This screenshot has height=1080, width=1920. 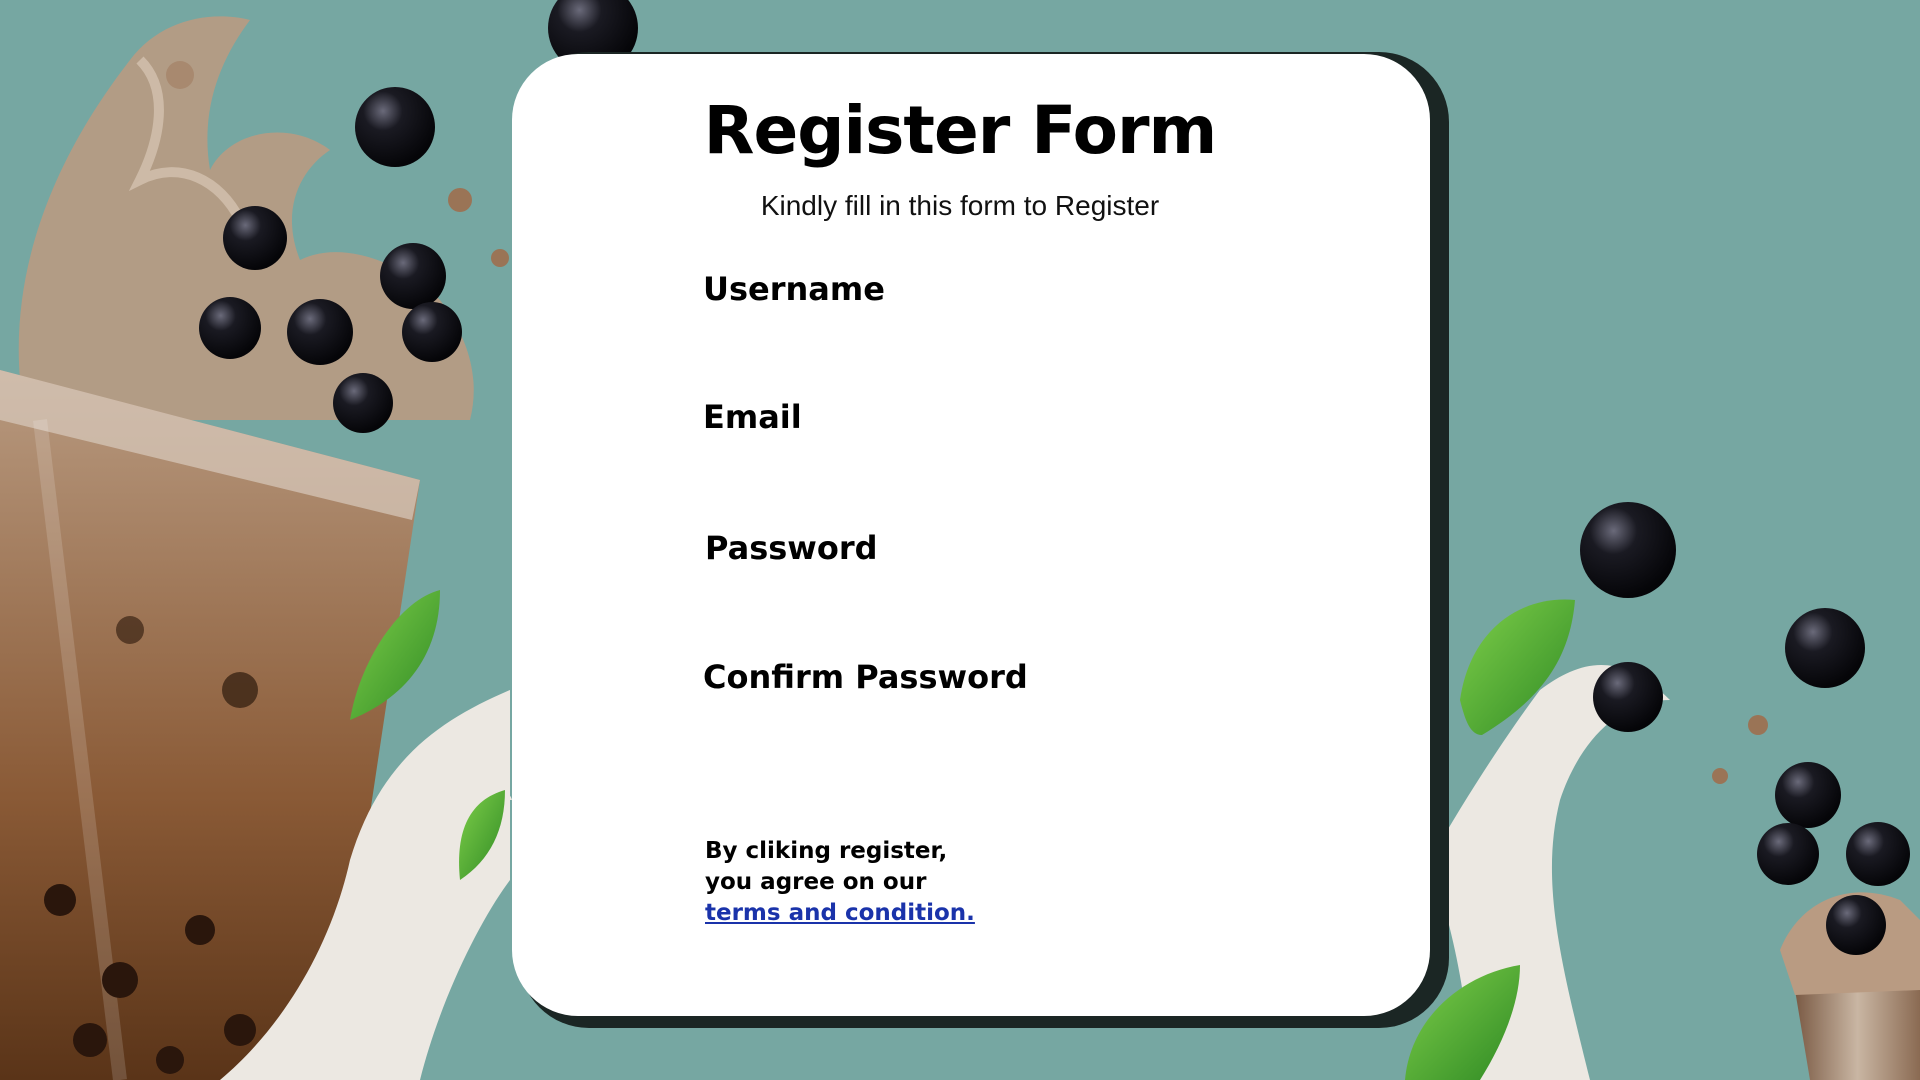 What do you see at coordinates (816, 882) in the screenshot?
I see `terms-line-2: you agree on our` at bounding box center [816, 882].